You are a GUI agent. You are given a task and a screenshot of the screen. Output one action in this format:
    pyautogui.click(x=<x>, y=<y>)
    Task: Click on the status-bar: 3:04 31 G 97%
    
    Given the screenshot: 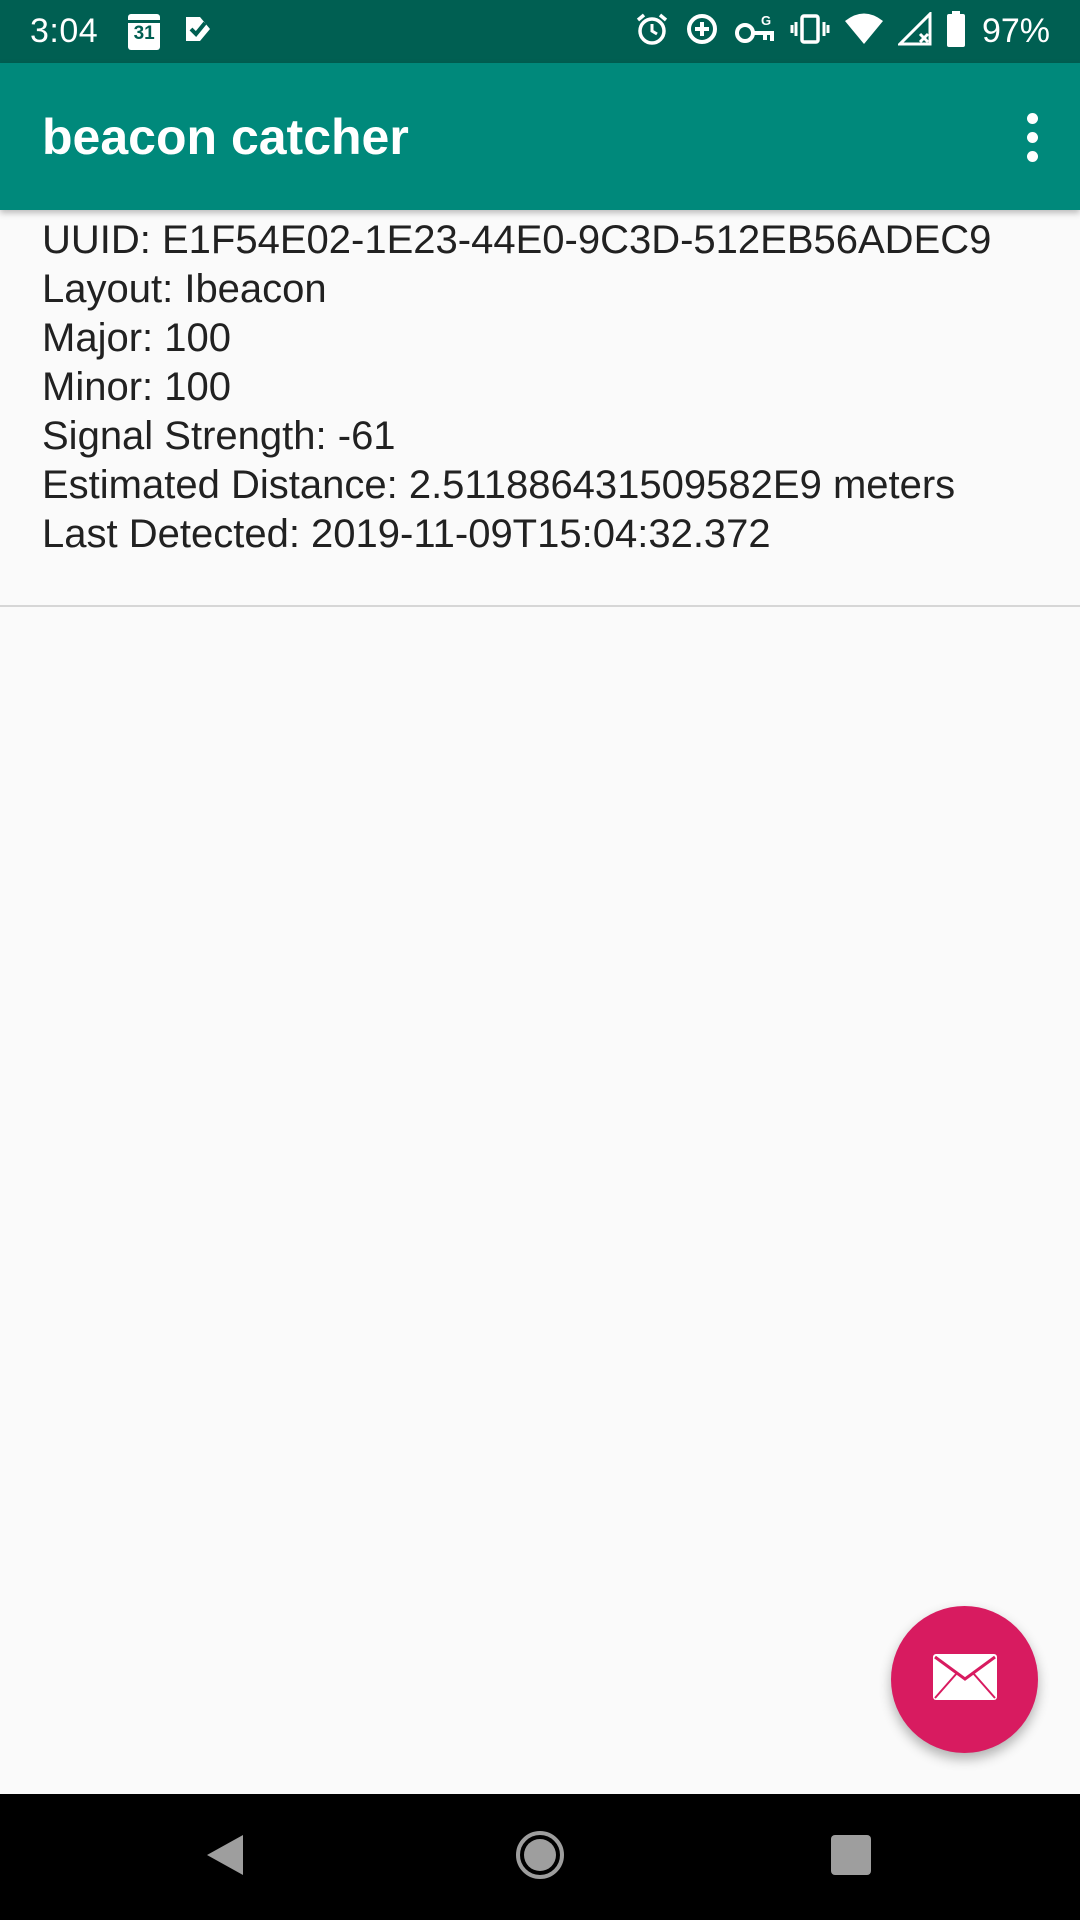 What is the action you would take?
    pyautogui.click(x=540, y=31)
    